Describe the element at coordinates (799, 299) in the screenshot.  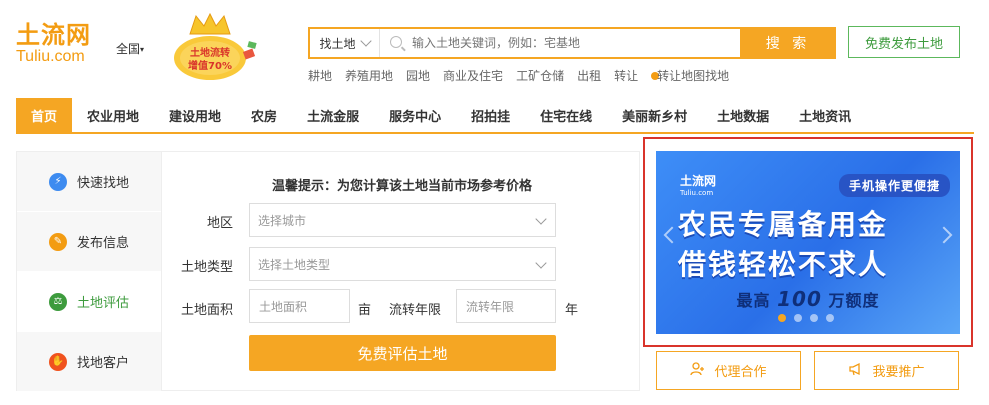
I see `banner-sub-amount: 100` at that location.